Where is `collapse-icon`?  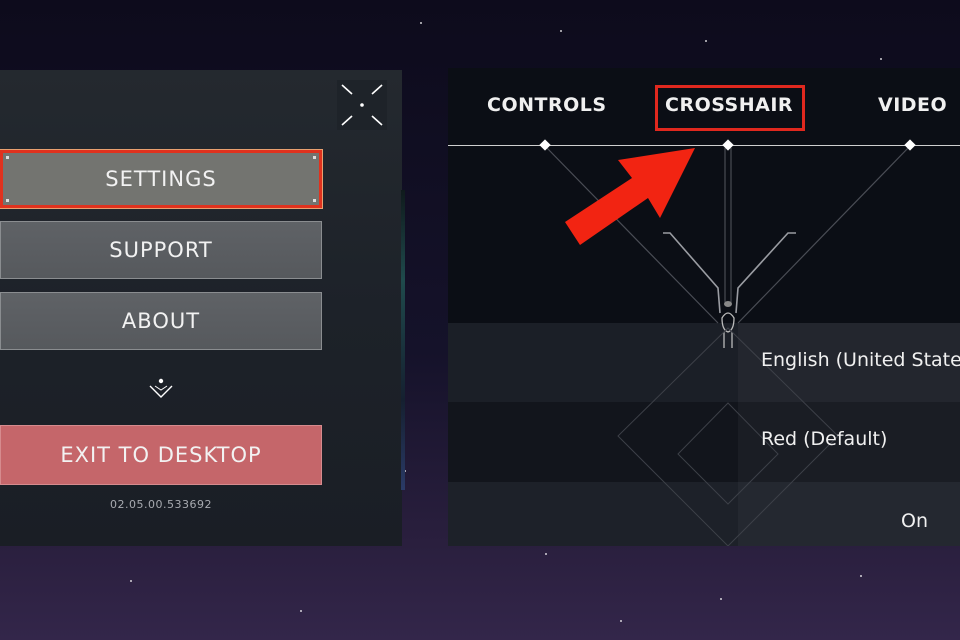
collapse-icon is located at coordinates (362, 105).